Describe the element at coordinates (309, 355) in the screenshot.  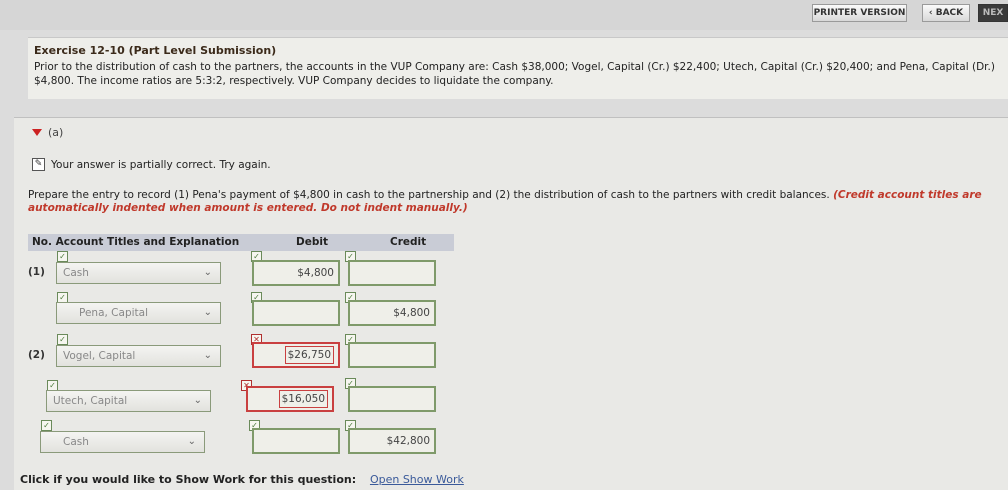
I see `debit-value: $26,750` at that location.